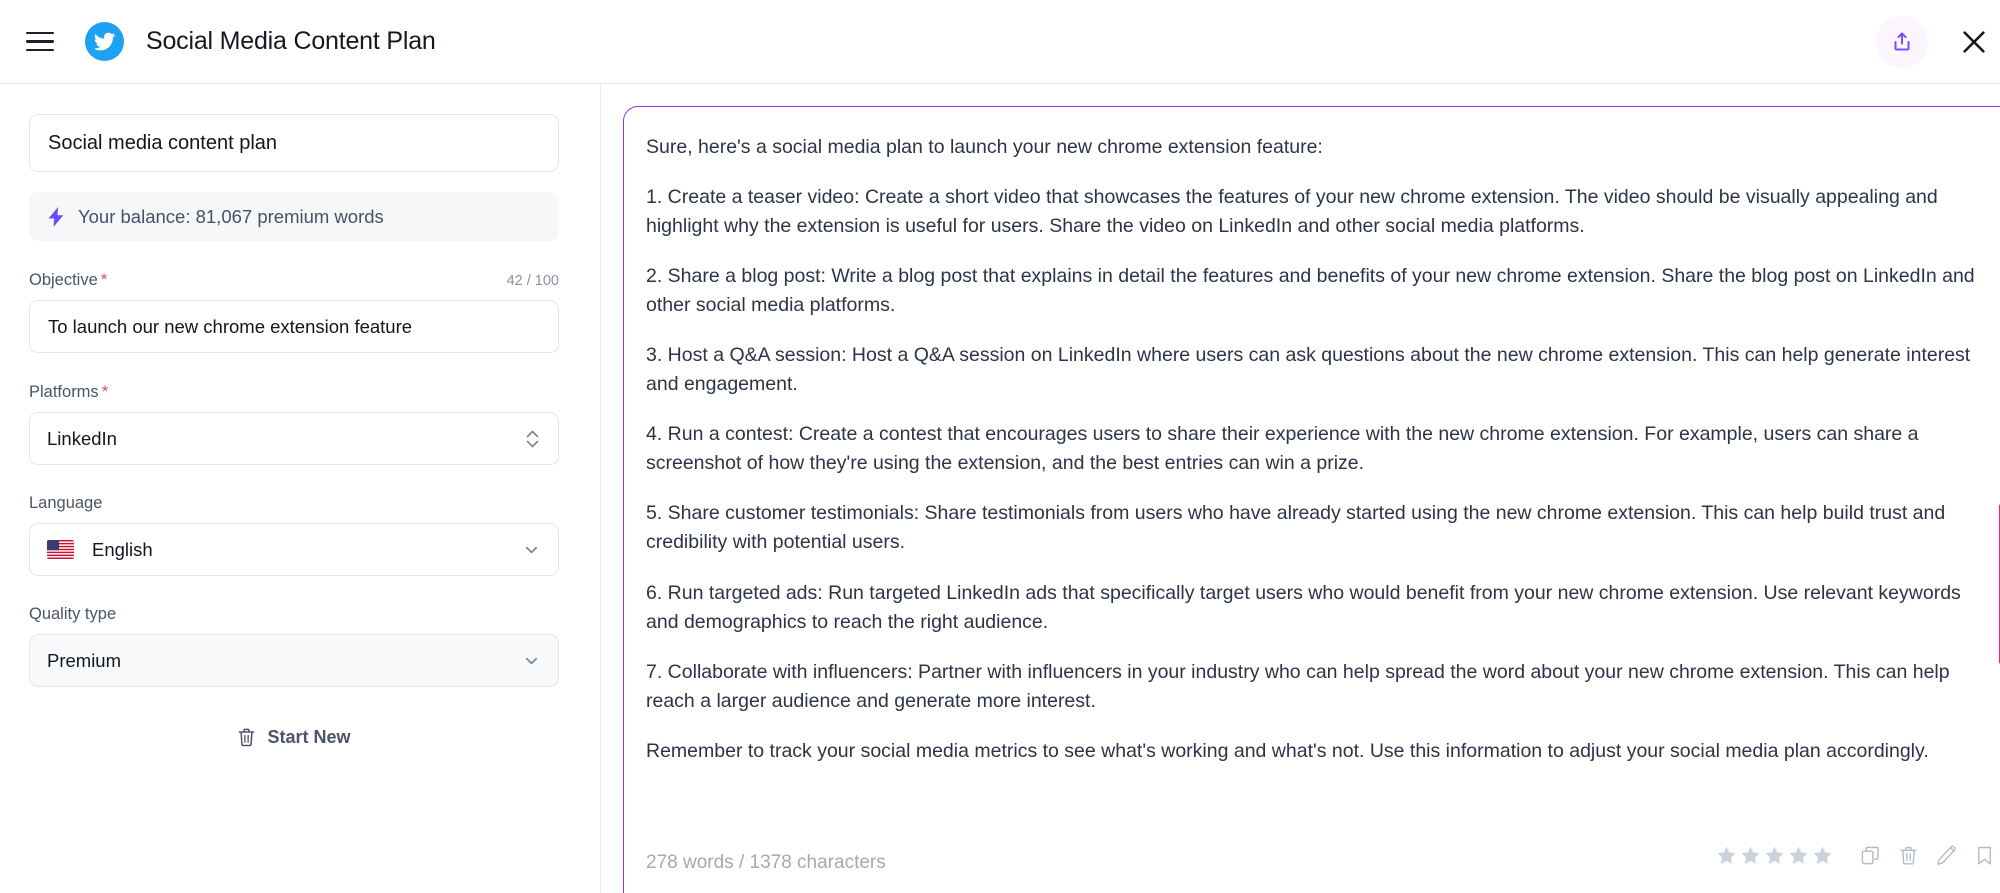  What do you see at coordinates (41, 42) in the screenshot?
I see `hamburger-menu-icon` at bounding box center [41, 42].